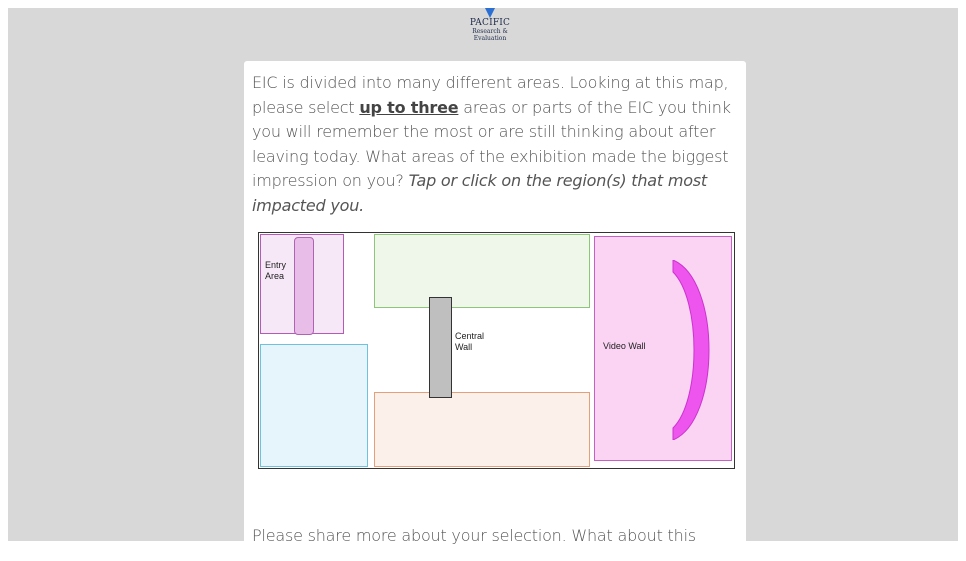 This screenshot has height=561, width=966. I want to click on region-blue-area, so click(314, 405).